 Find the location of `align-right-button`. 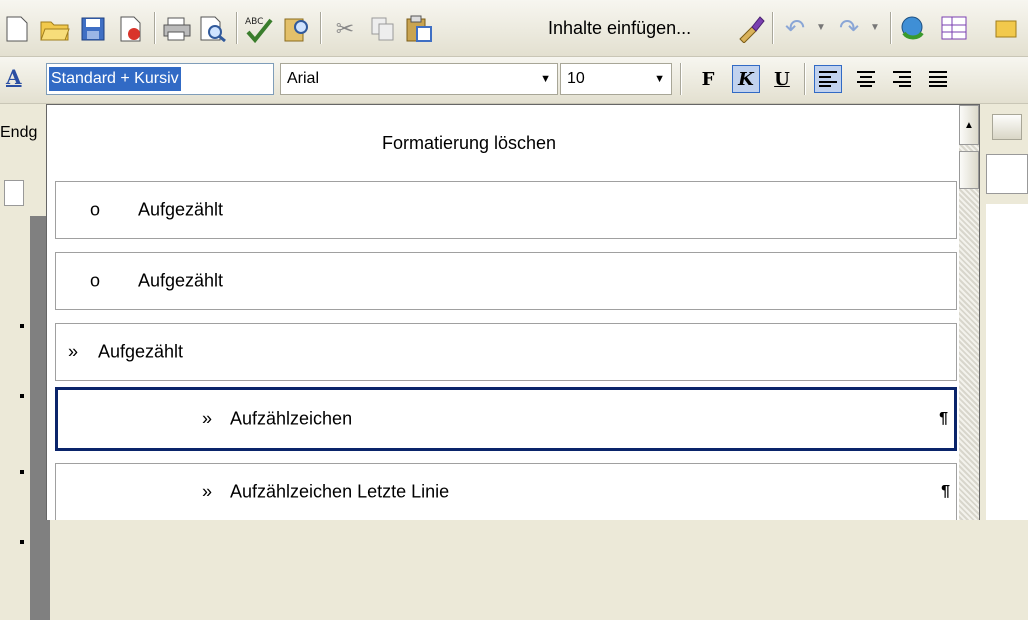

align-right-button is located at coordinates (902, 79).